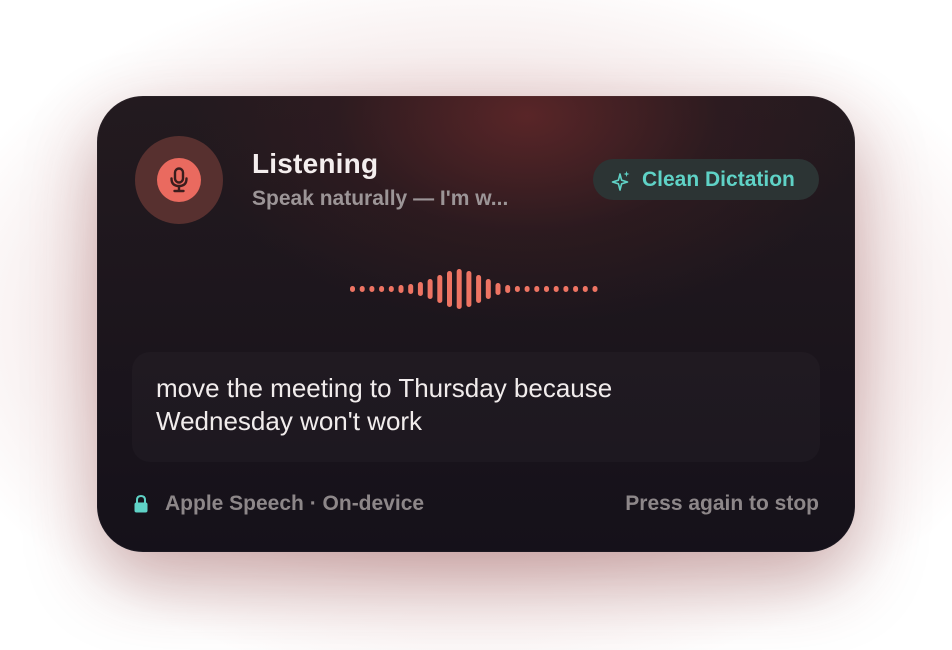  I want to click on lock-icon, so click(141, 503).